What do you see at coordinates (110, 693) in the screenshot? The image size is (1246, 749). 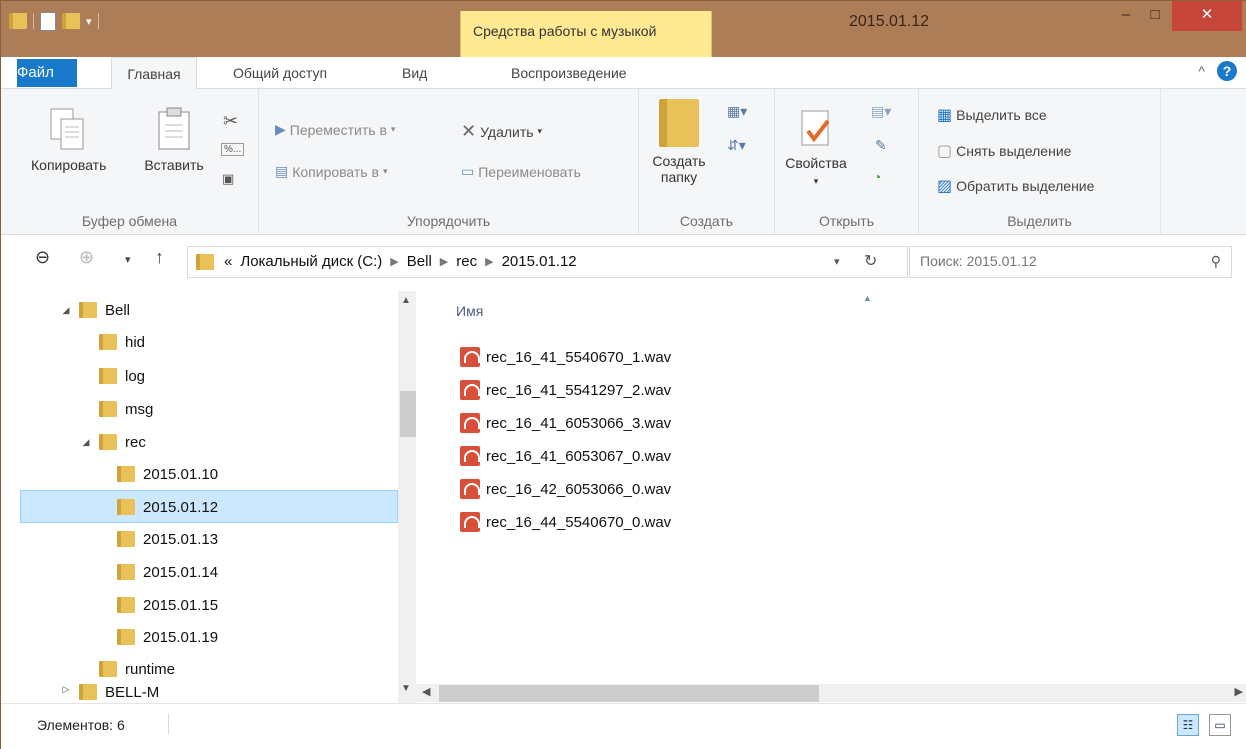 I see `tree-item-bell-m: ▷ BELL-M` at bounding box center [110, 693].